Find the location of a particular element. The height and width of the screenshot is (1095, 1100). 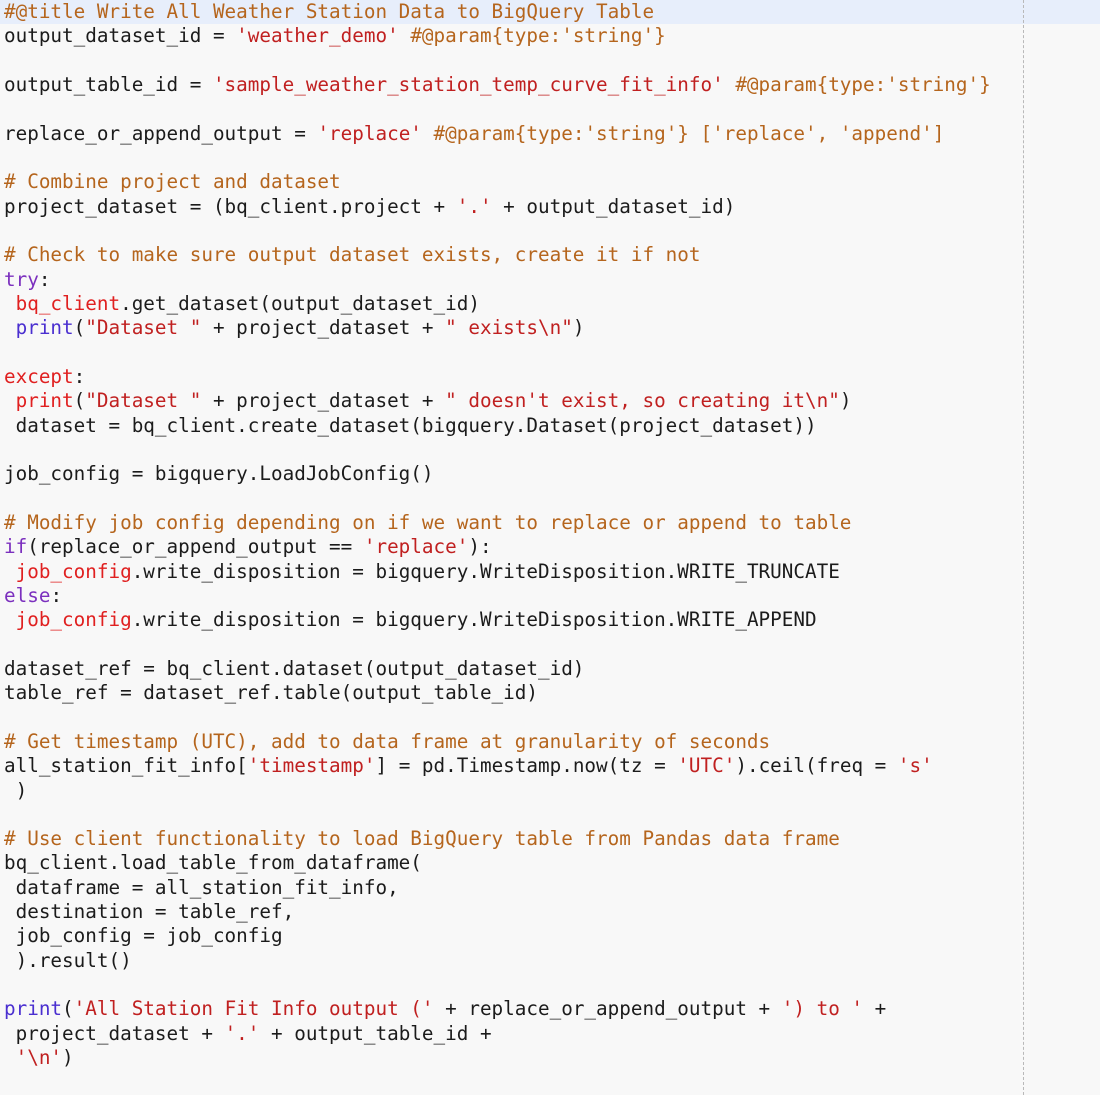

code-token: ).result() is located at coordinates (68, 960).